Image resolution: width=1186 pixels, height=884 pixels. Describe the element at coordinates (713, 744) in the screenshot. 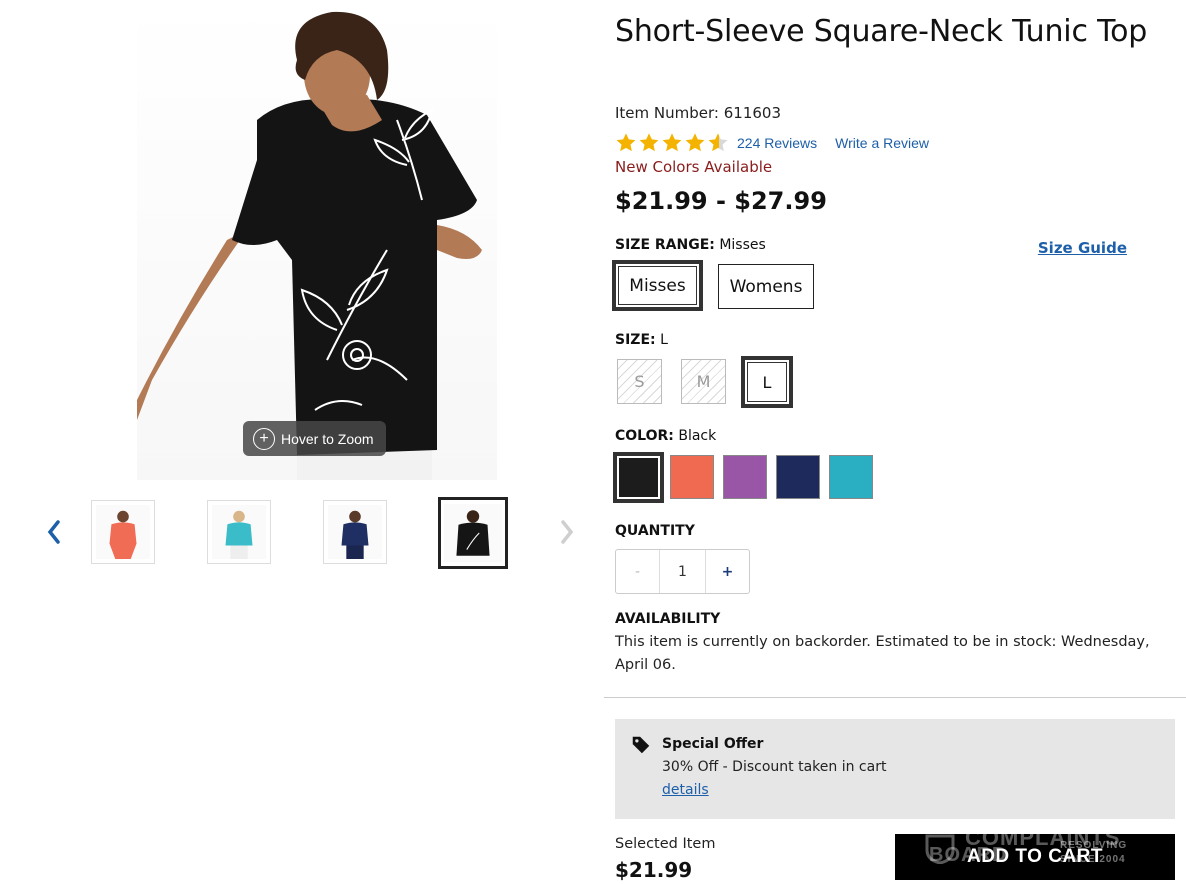

I see `special-offer-title: Special Offer` at that location.